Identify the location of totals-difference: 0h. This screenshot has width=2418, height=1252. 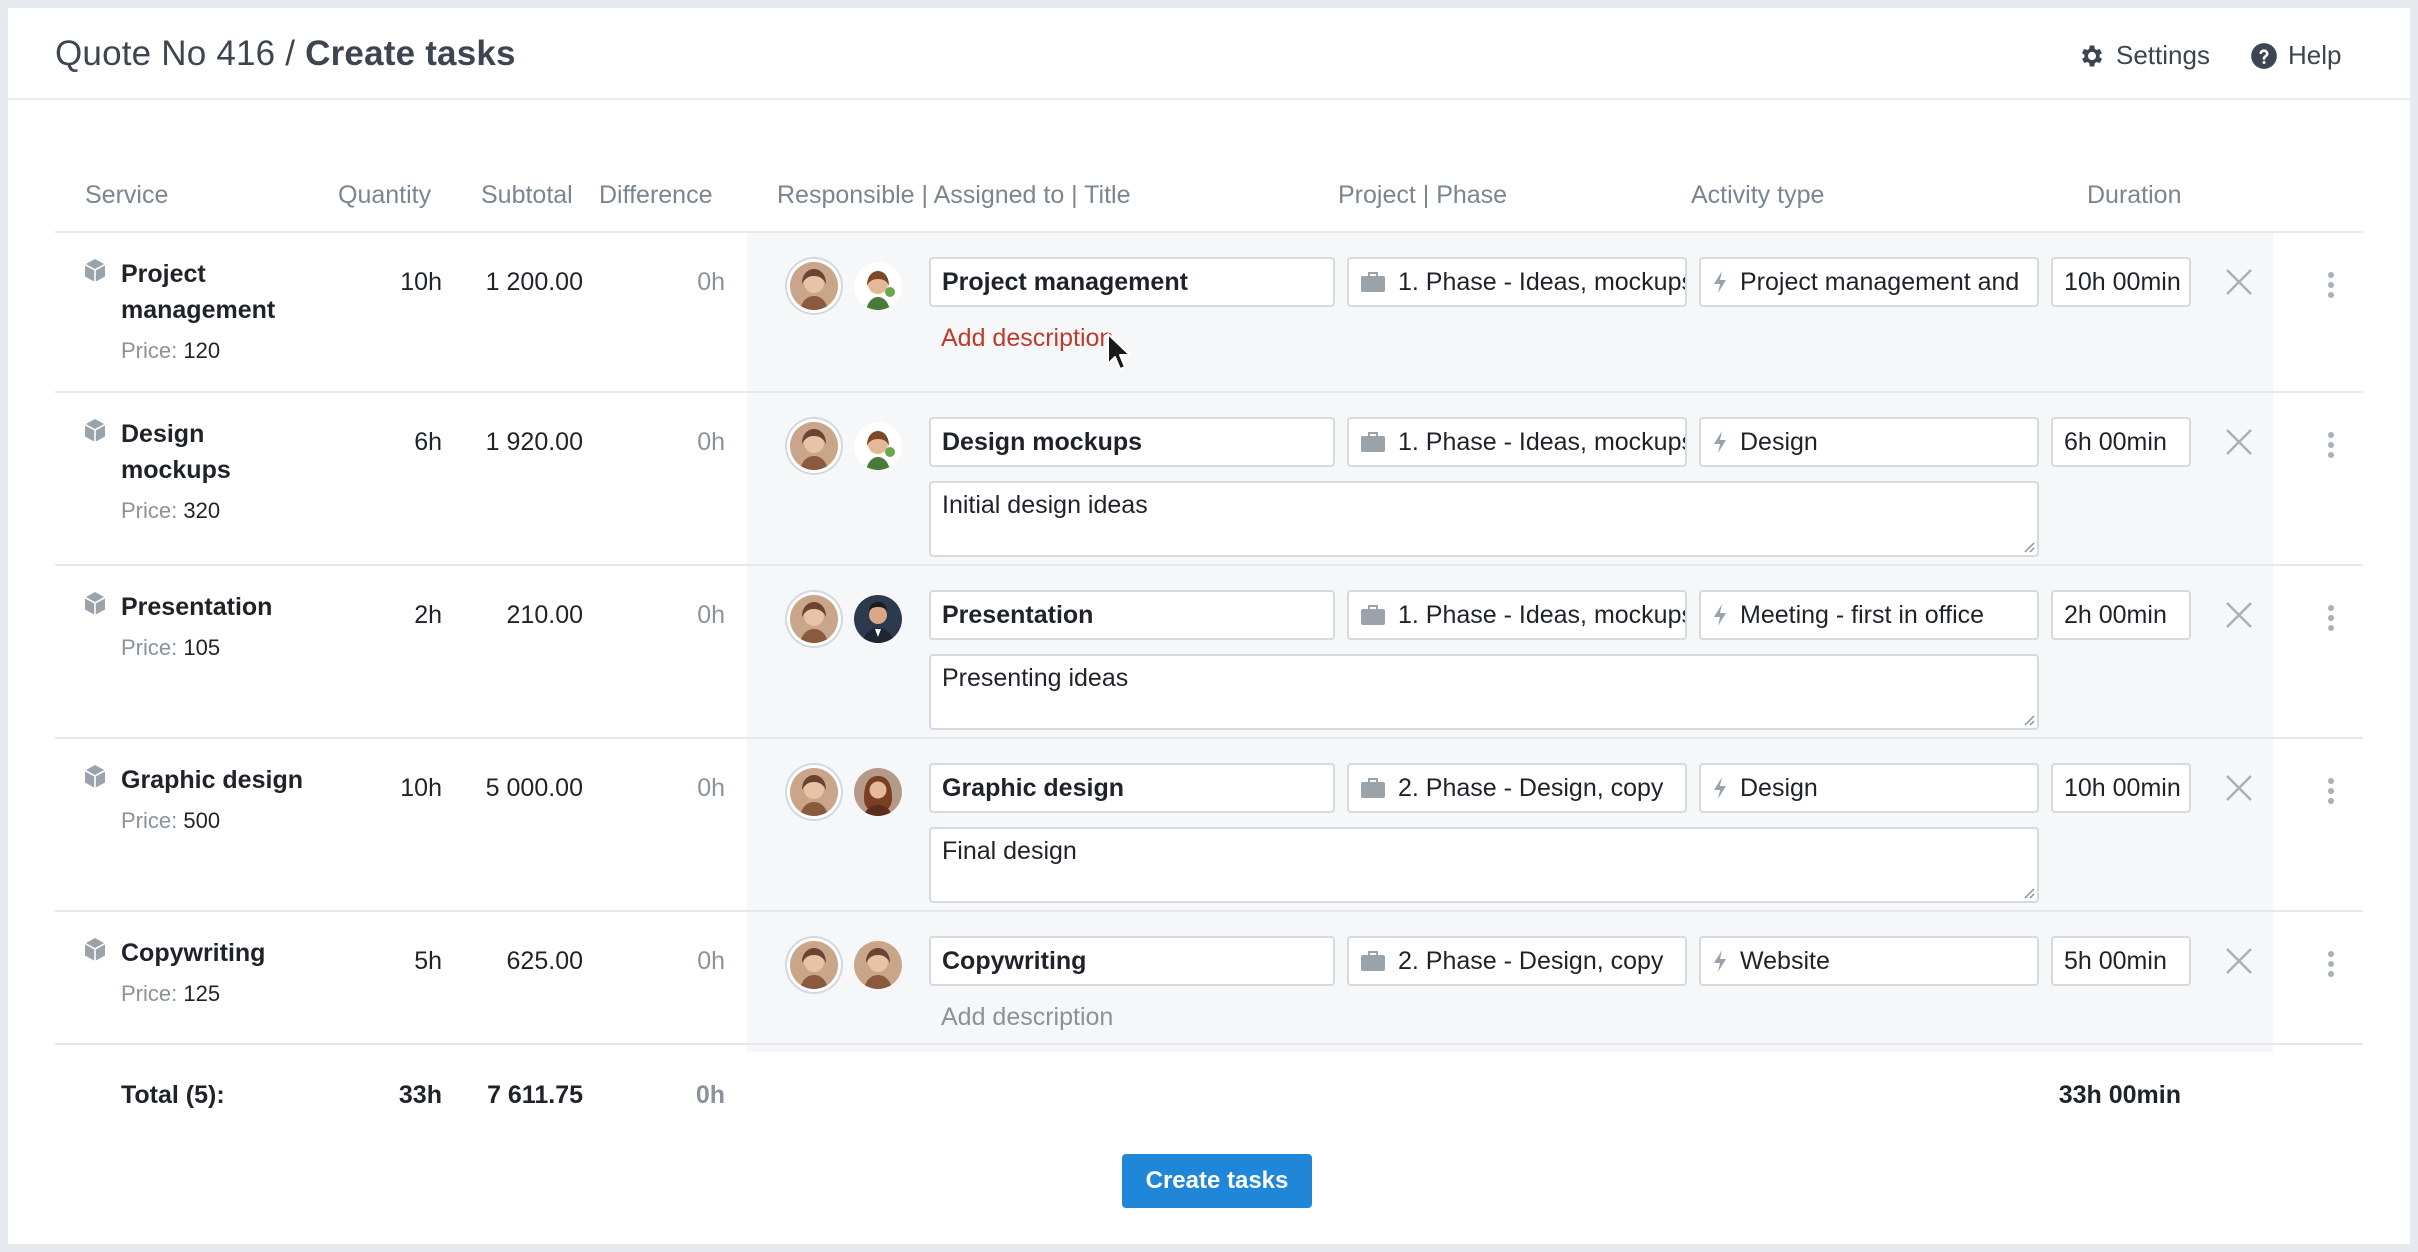
(710, 1095).